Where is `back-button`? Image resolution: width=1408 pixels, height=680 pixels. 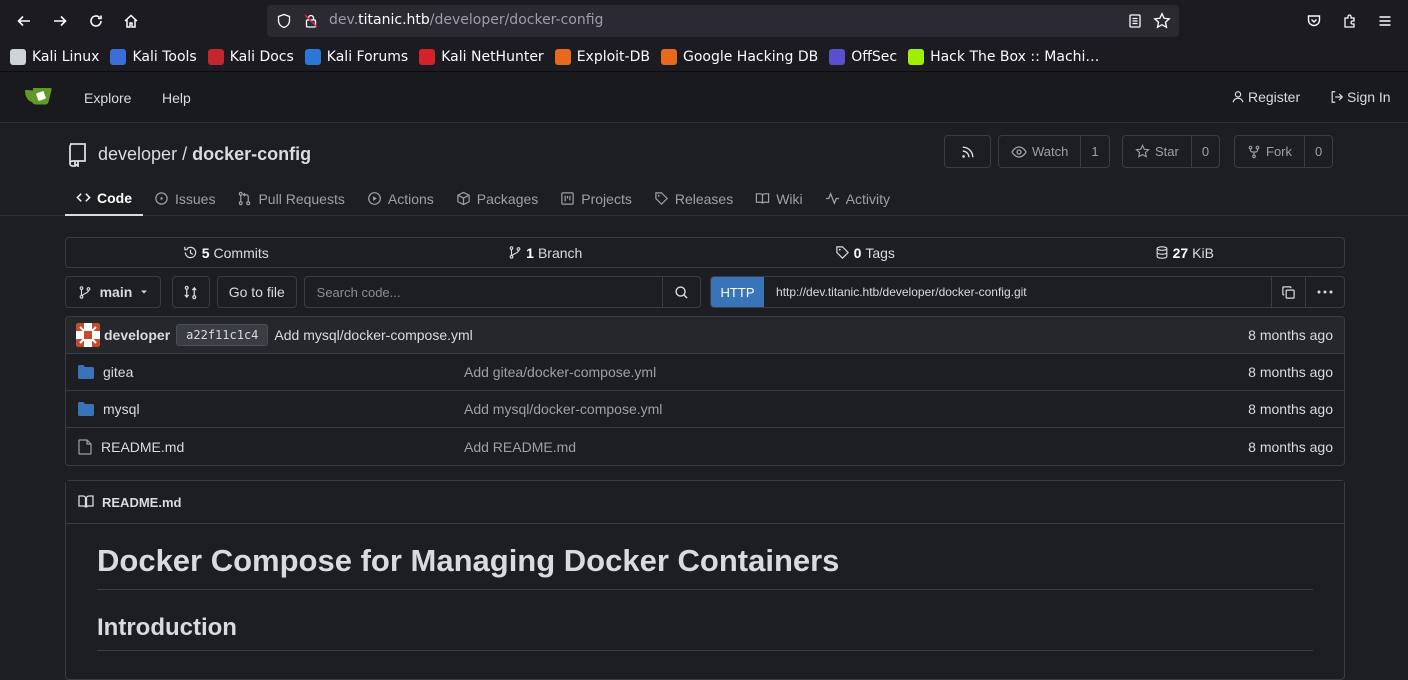 back-button is located at coordinates (24, 21).